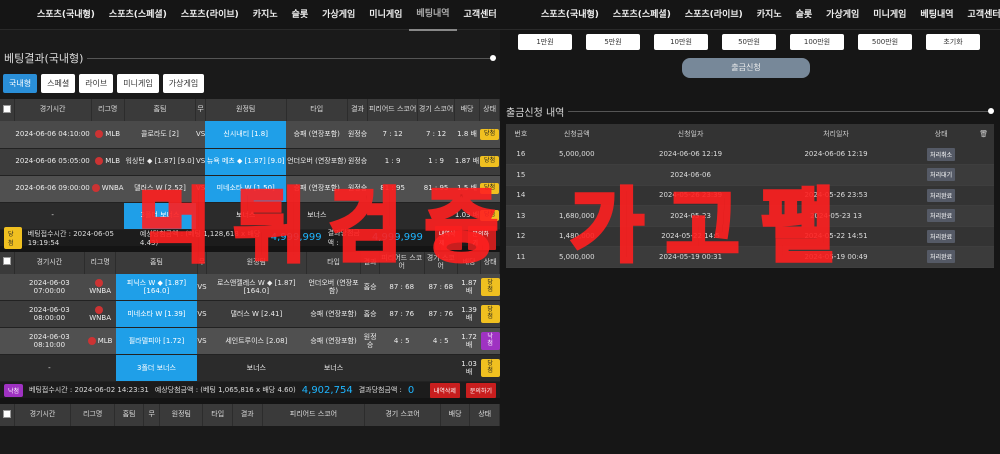  I want to click on withdraw-history-title: 출금신청 내역, so click(750, 111).